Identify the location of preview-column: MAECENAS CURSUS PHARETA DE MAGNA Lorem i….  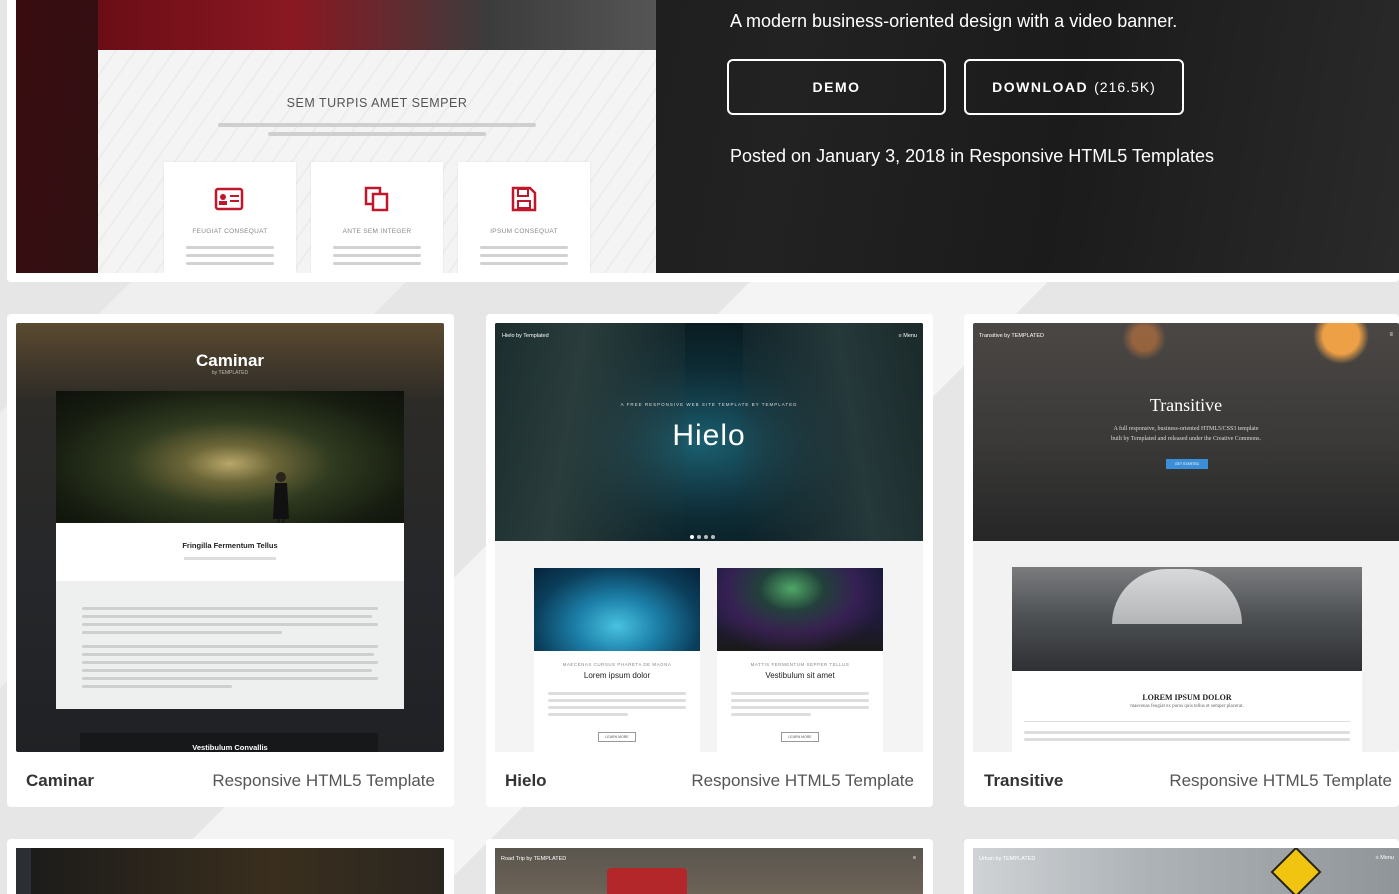
(617, 660).